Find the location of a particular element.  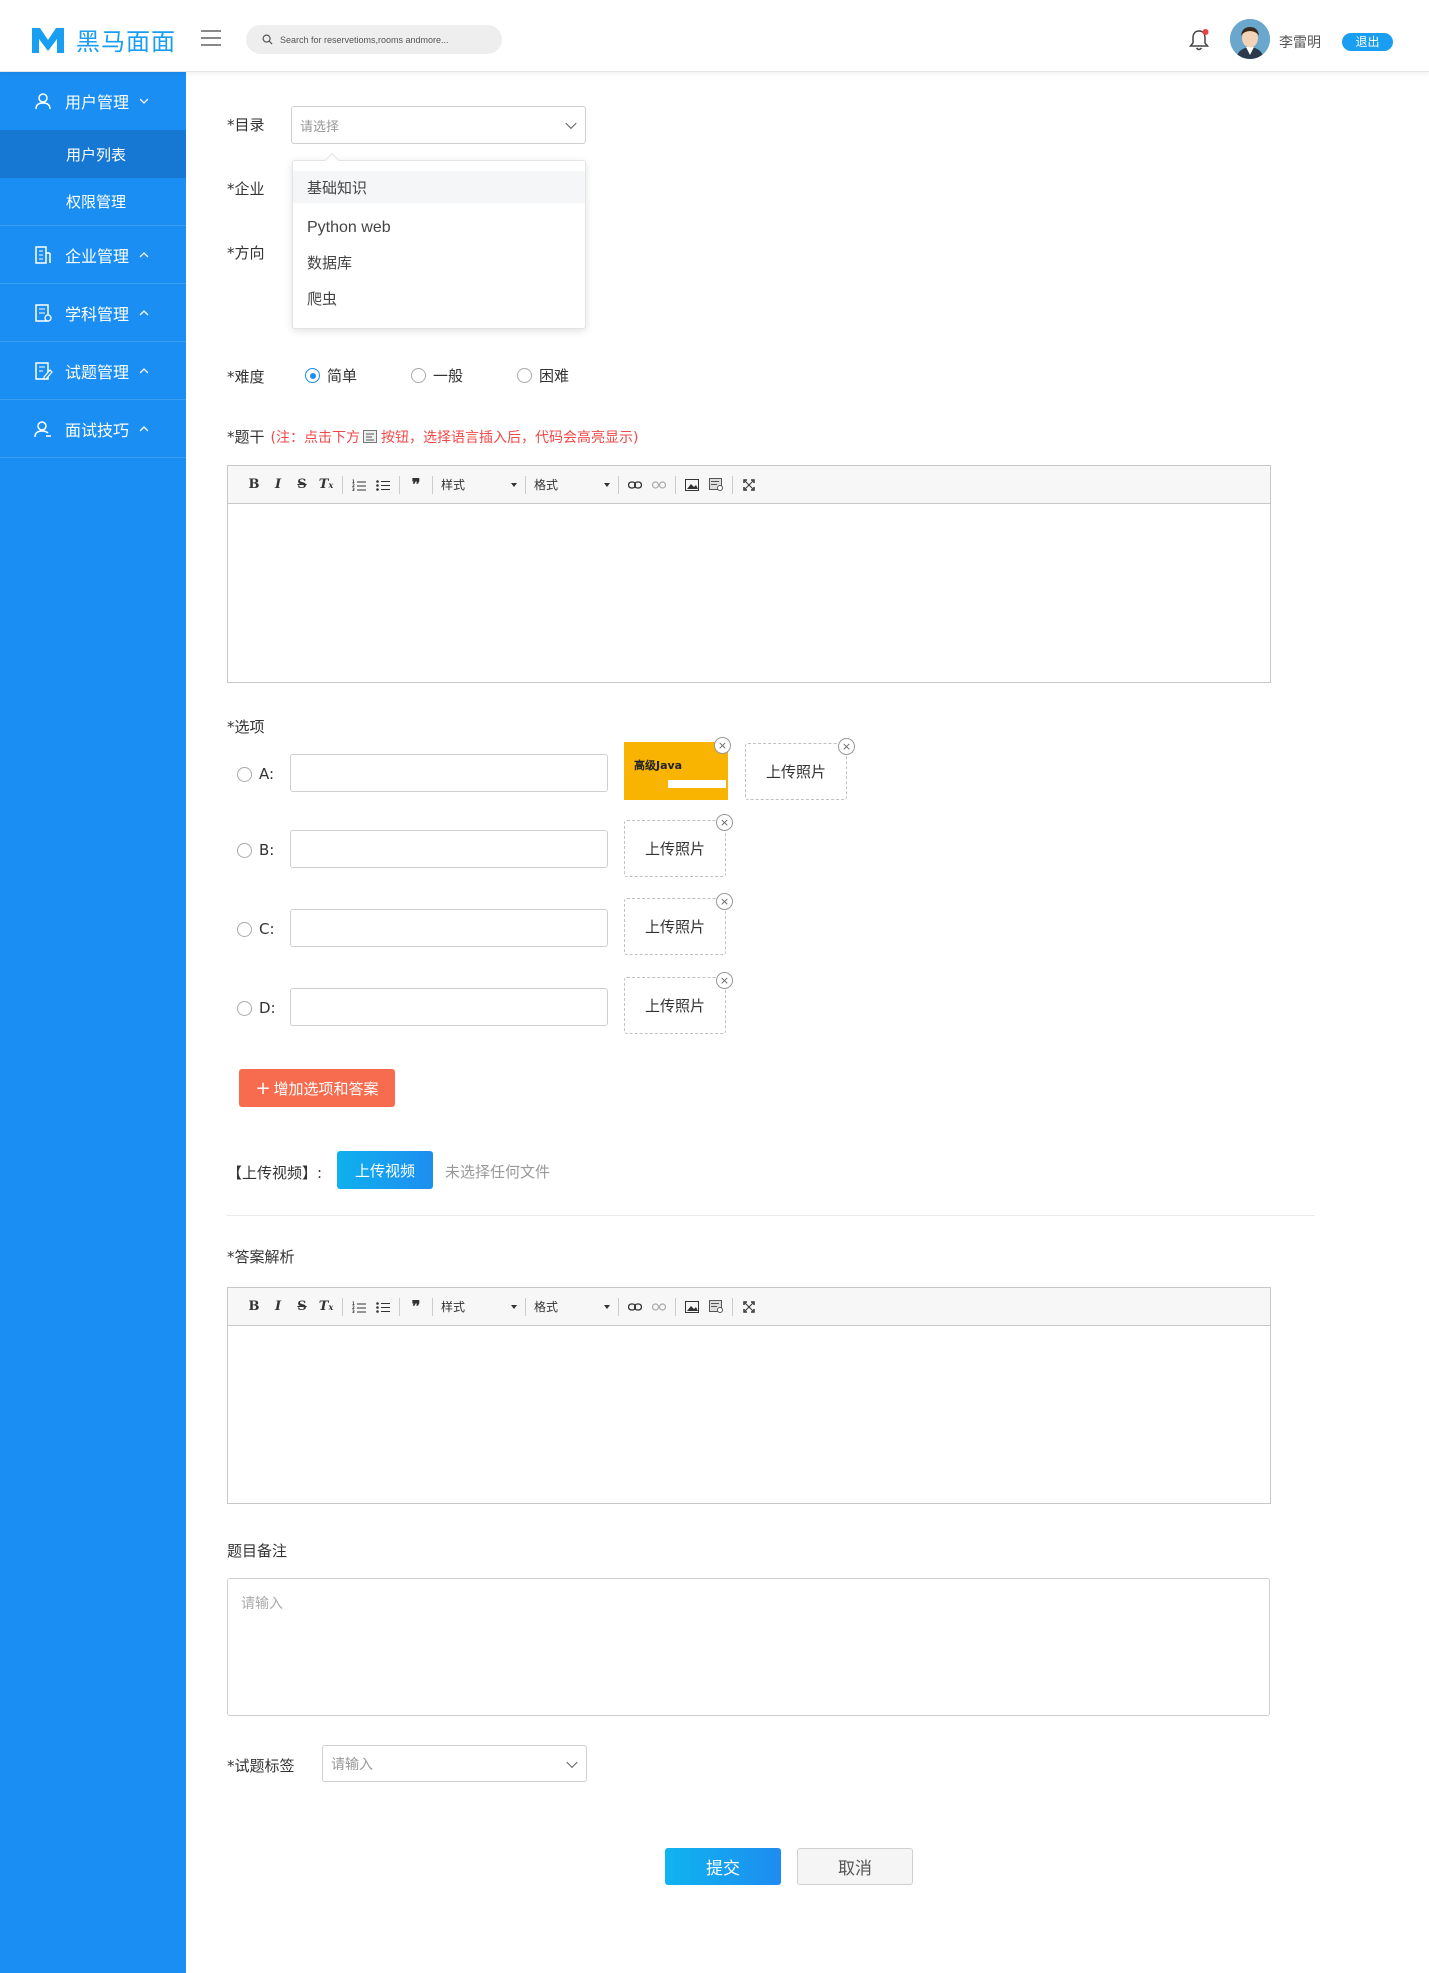

sidebar-item-user-management: 用户管理 is located at coordinates (93, 101).